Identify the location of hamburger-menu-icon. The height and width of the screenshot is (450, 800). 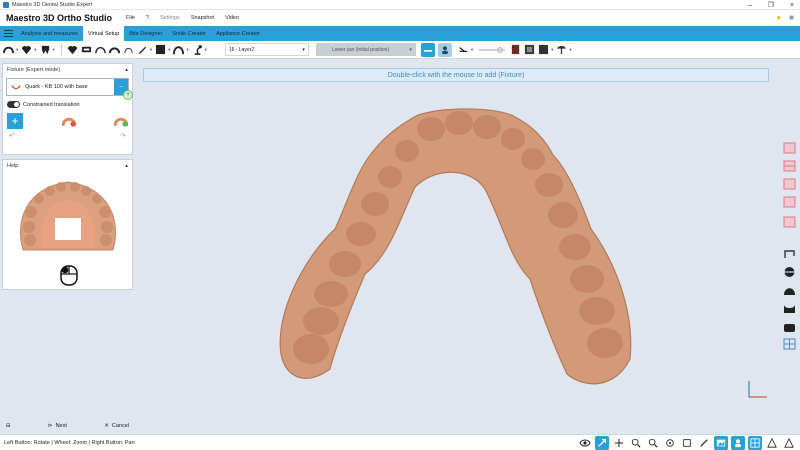
(8, 33).